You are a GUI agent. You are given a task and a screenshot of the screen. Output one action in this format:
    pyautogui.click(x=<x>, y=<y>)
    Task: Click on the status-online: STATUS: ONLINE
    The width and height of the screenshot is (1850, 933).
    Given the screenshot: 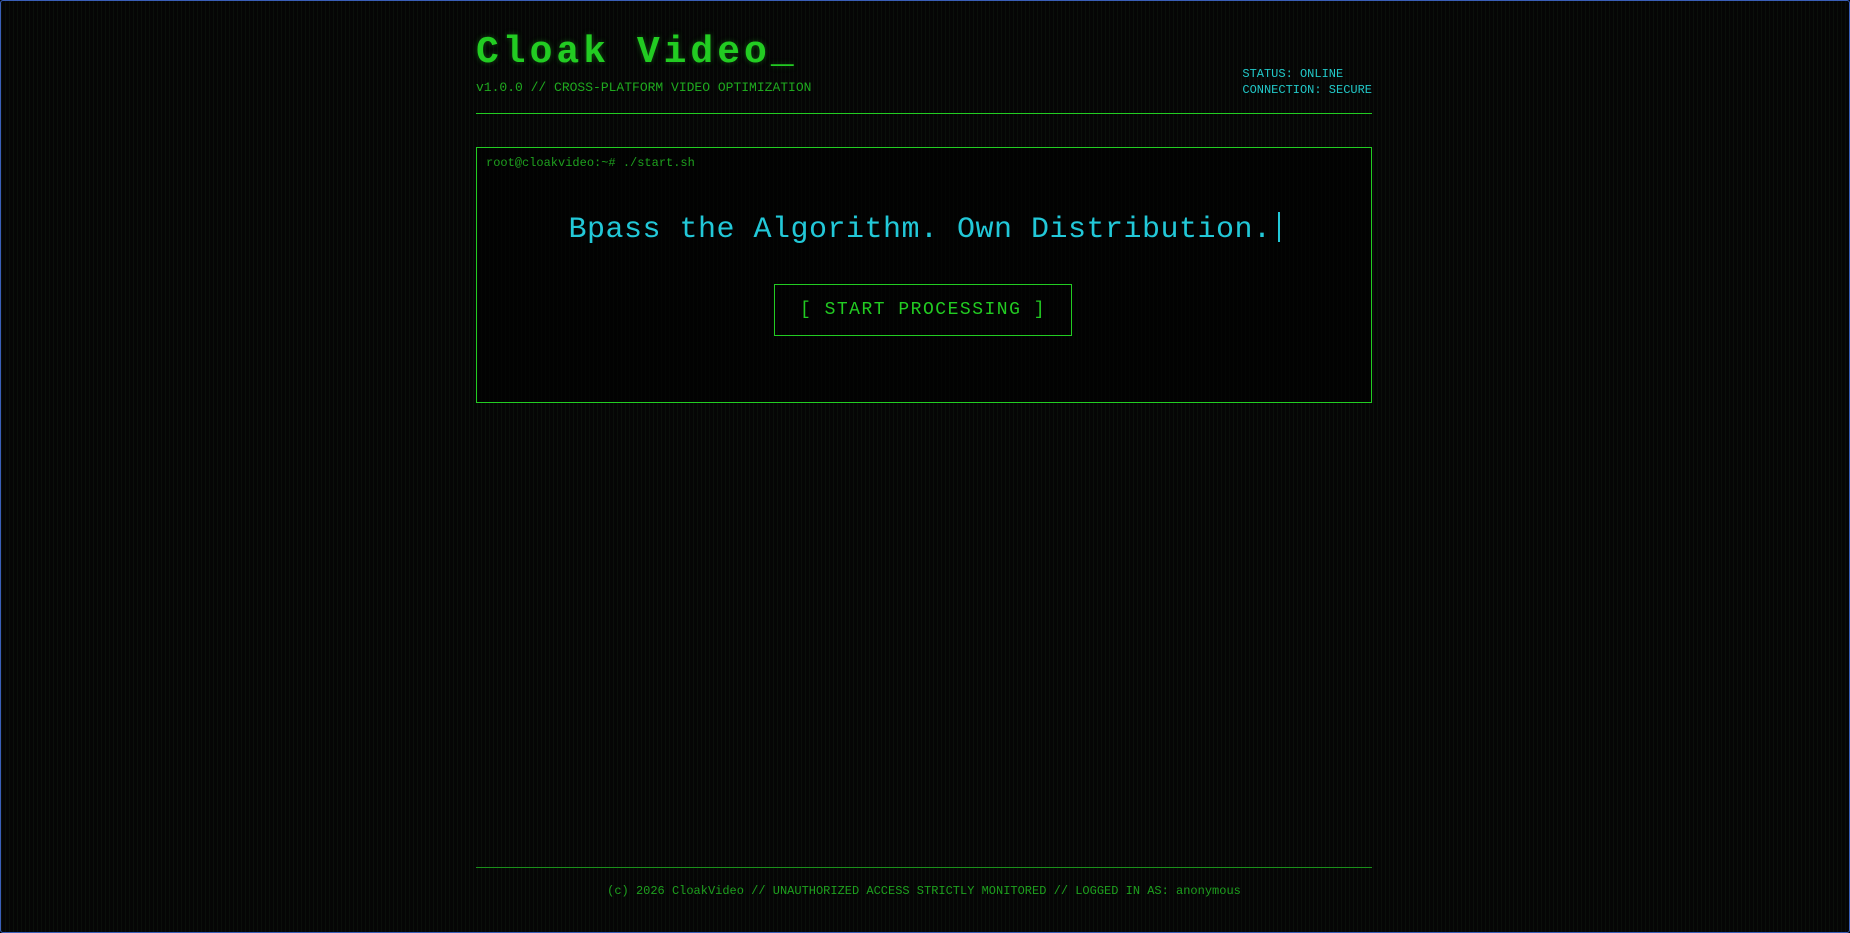 What is the action you would take?
    pyautogui.click(x=1293, y=74)
    